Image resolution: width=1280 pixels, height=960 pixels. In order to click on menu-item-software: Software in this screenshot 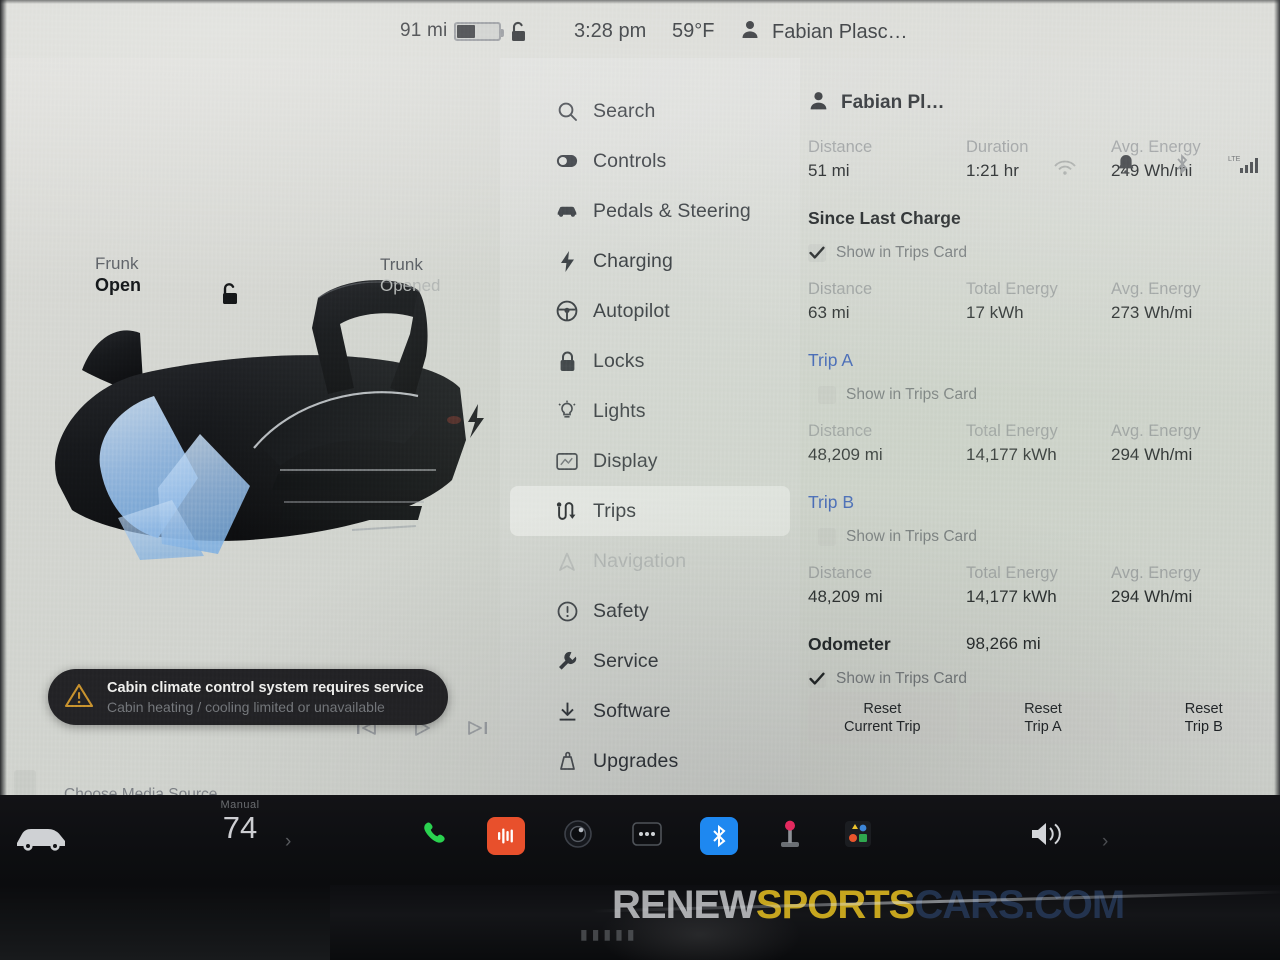, I will do `click(650, 711)`.